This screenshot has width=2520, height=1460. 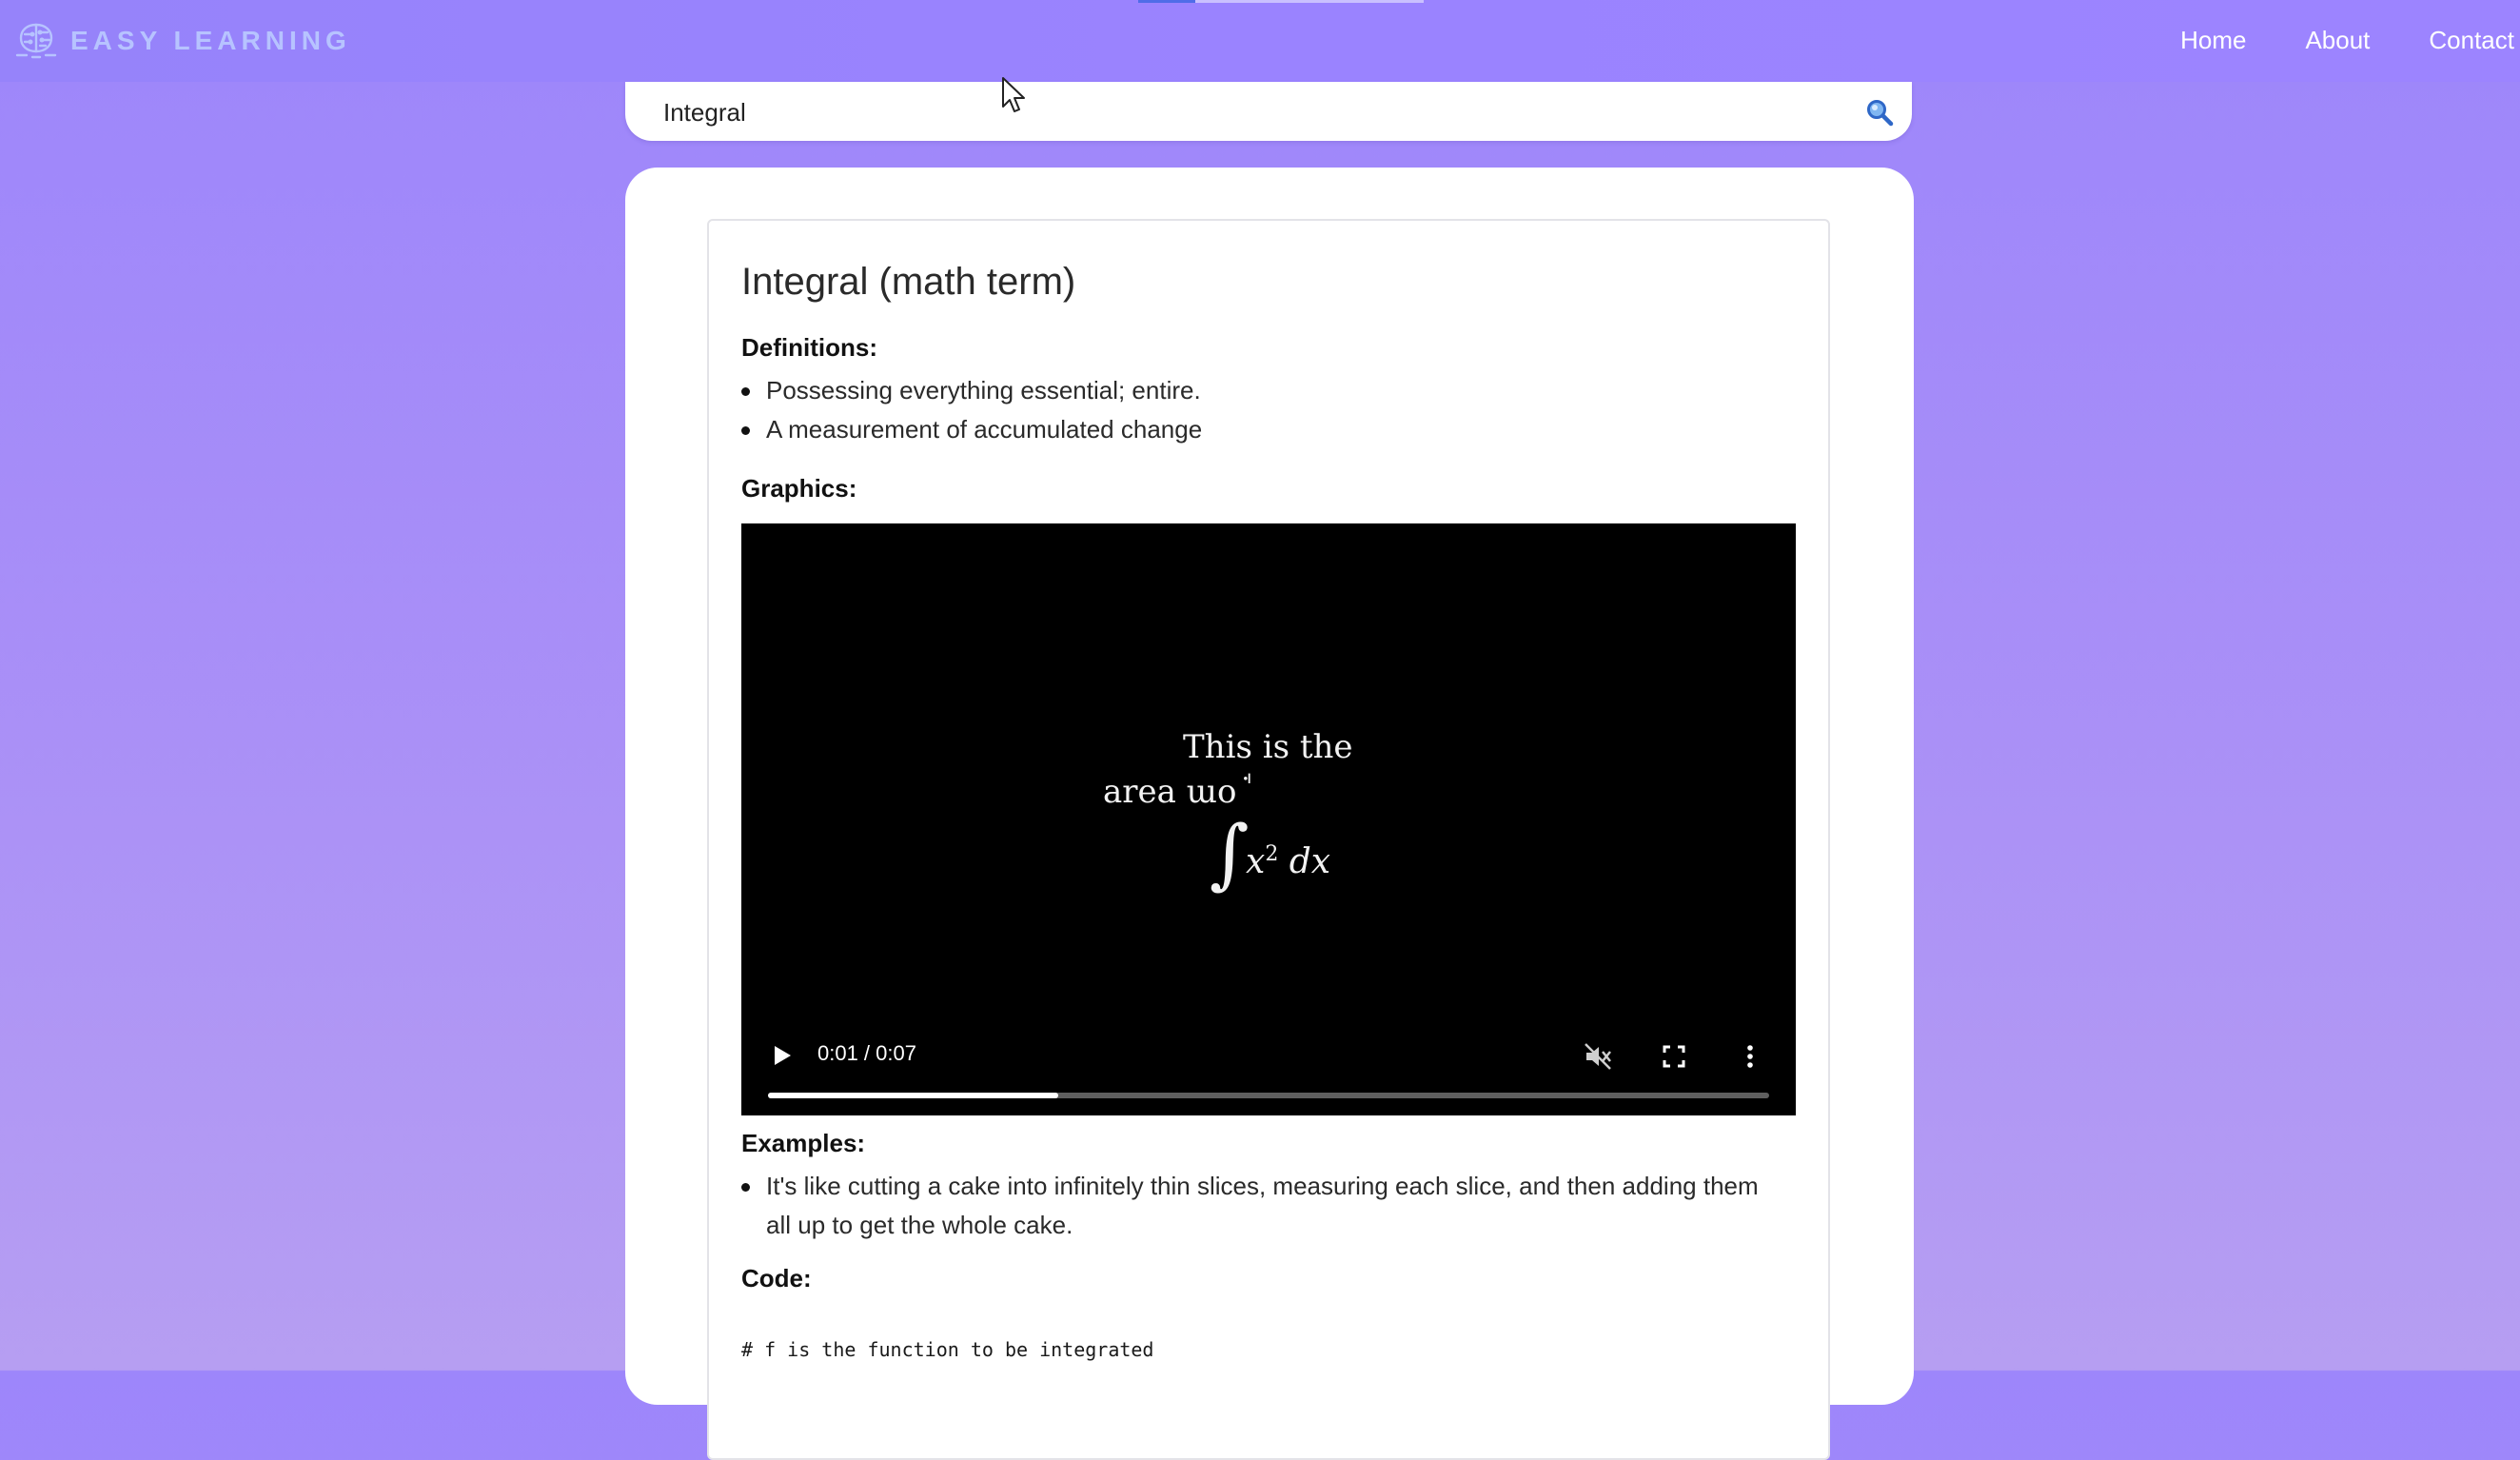 I want to click on term-title: Integral (math term), so click(x=908, y=282).